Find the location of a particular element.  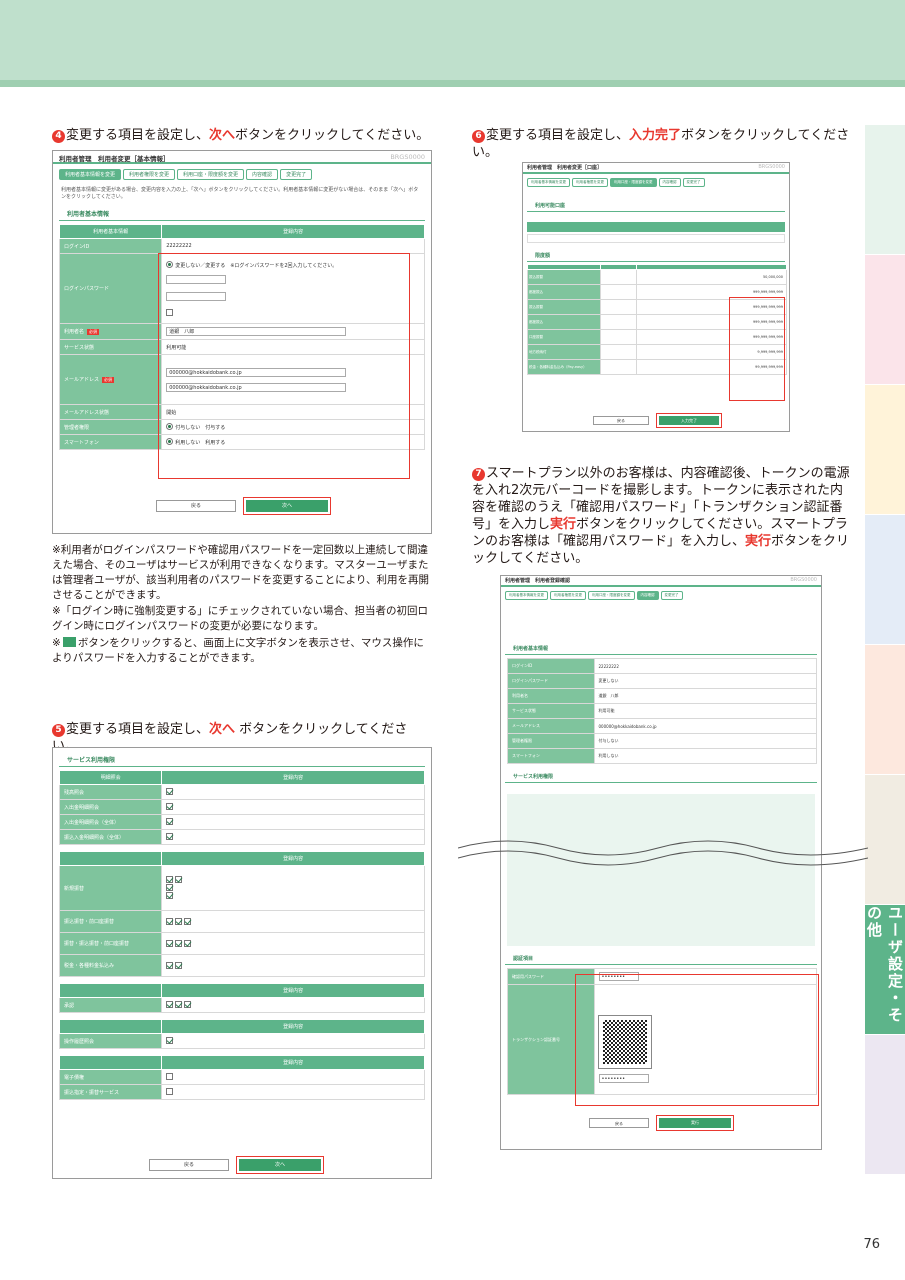

highlight-box is located at coordinates (757, 349).